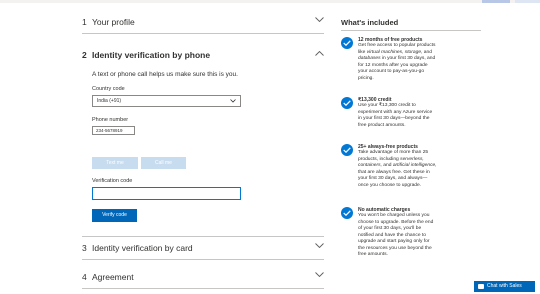 This screenshot has width=540, height=294. Describe the element at coordinates (362, 52) in the screenshot. I see `text-run: like` at that location.